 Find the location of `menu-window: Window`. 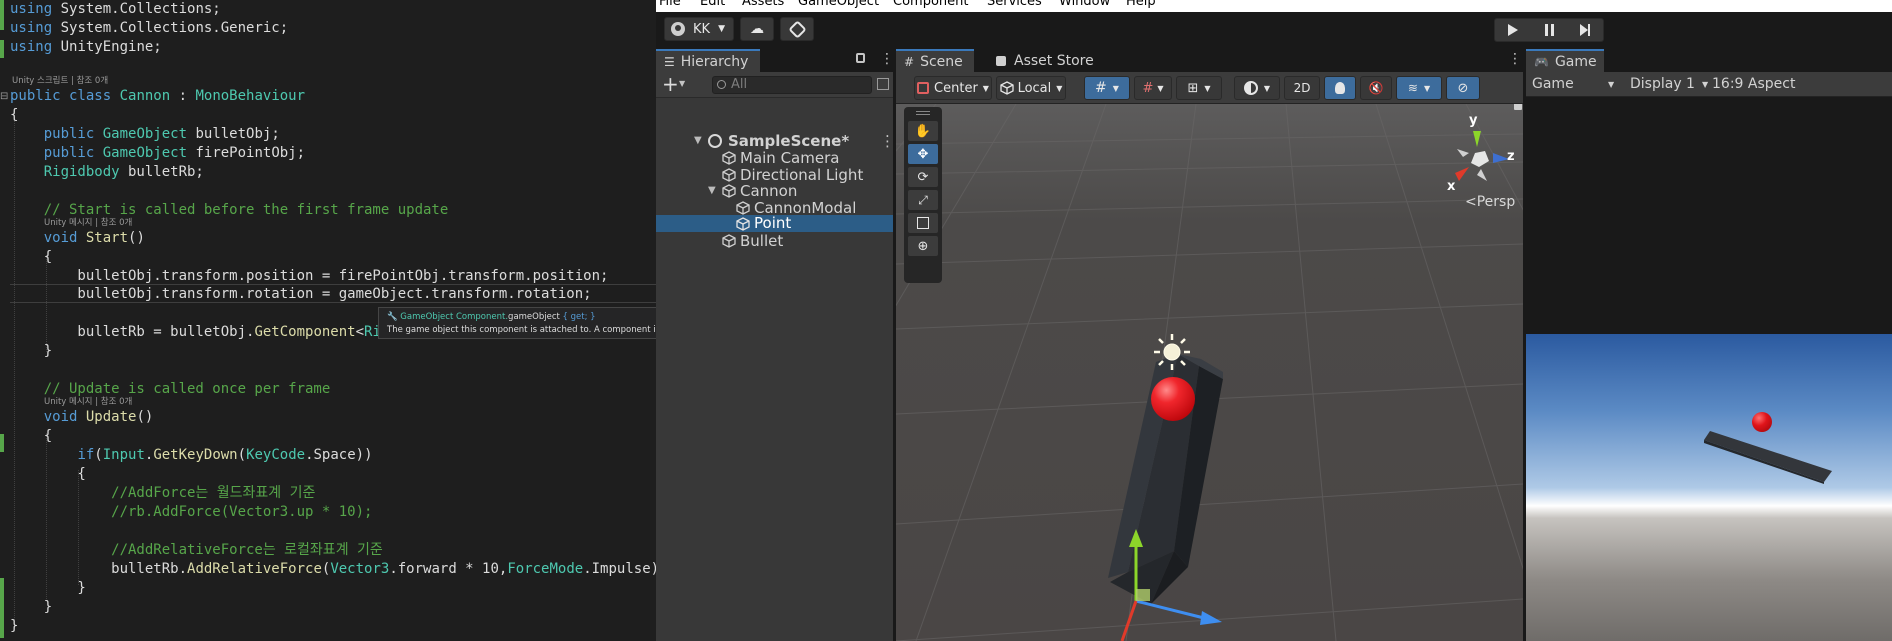

menu-window: Window is located at coordinates (1084, 4).